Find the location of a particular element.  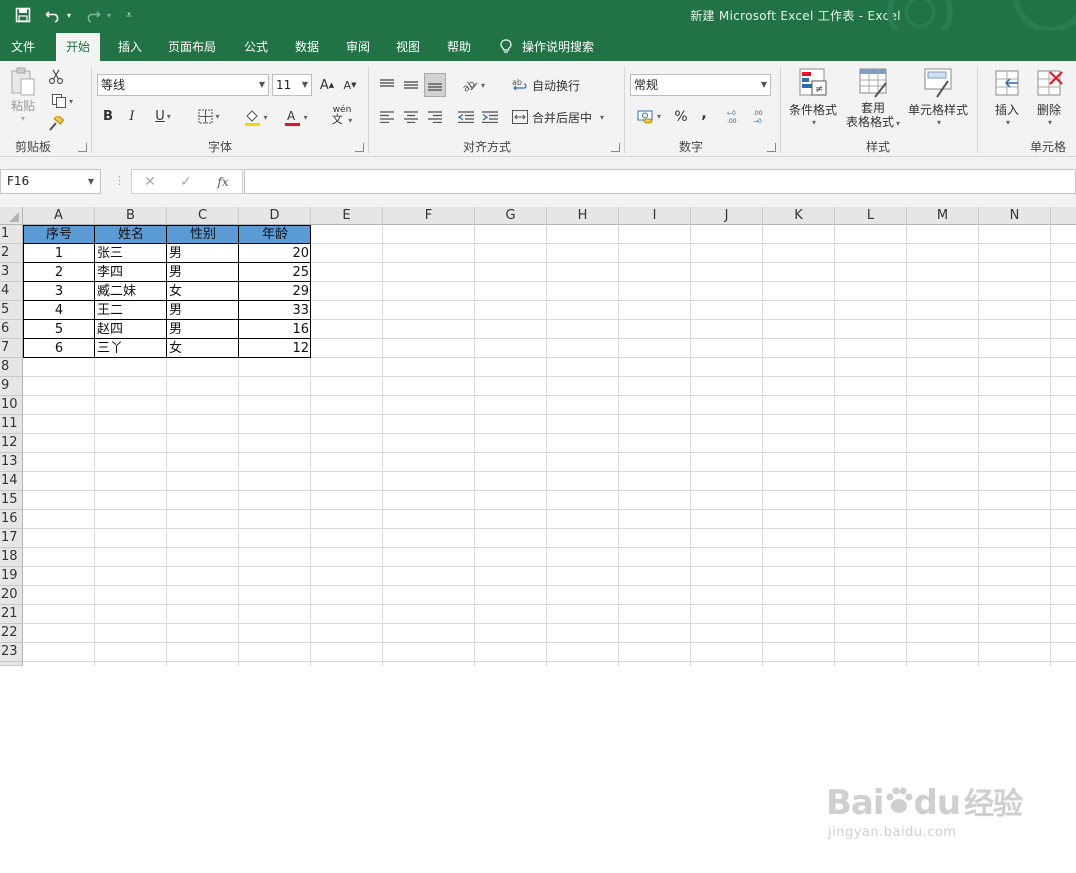

fill-color-button: ▾ is located at coordinates (256, 117).